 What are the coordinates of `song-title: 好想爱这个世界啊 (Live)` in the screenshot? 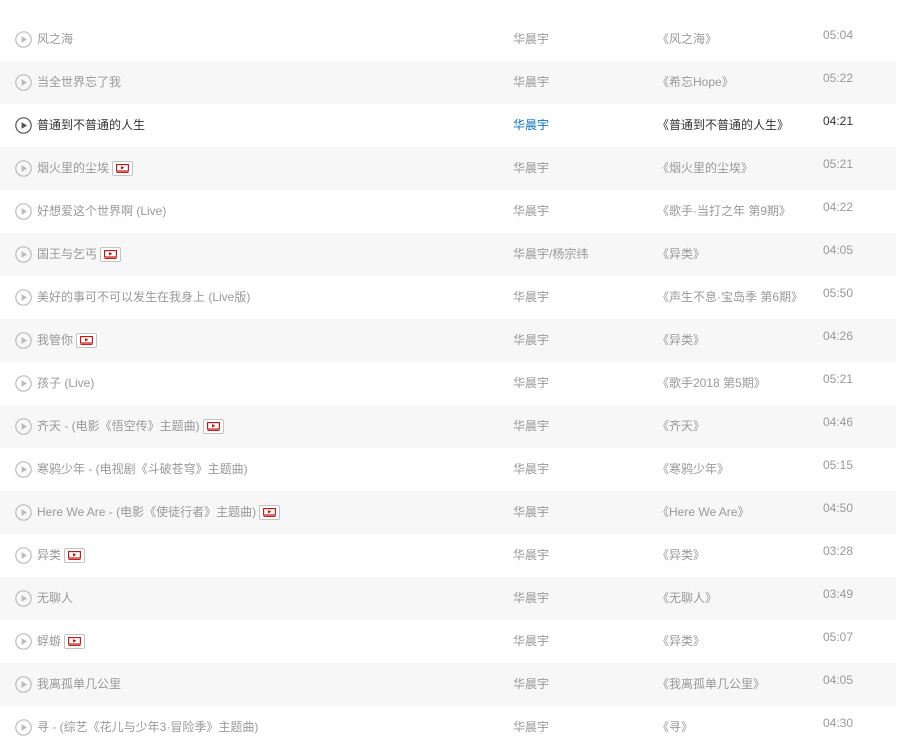 It's located at (101, 211).